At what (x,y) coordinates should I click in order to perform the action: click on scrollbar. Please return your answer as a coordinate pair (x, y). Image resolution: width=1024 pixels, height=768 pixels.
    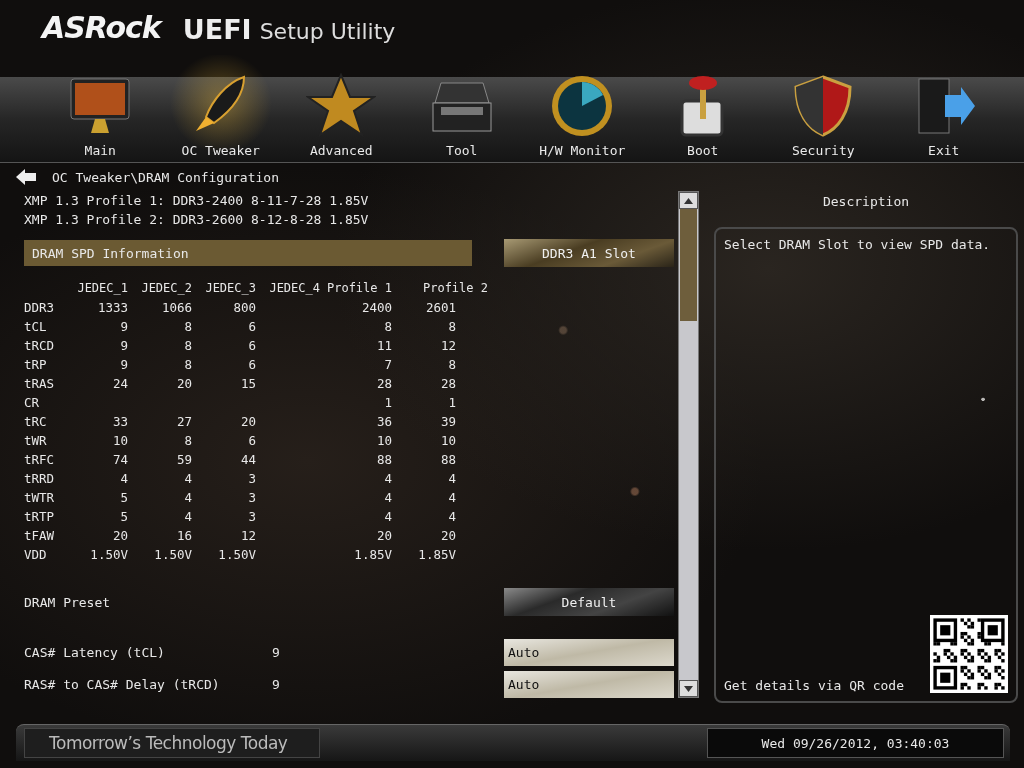
    Looking at the image, I should click on (688, 444).